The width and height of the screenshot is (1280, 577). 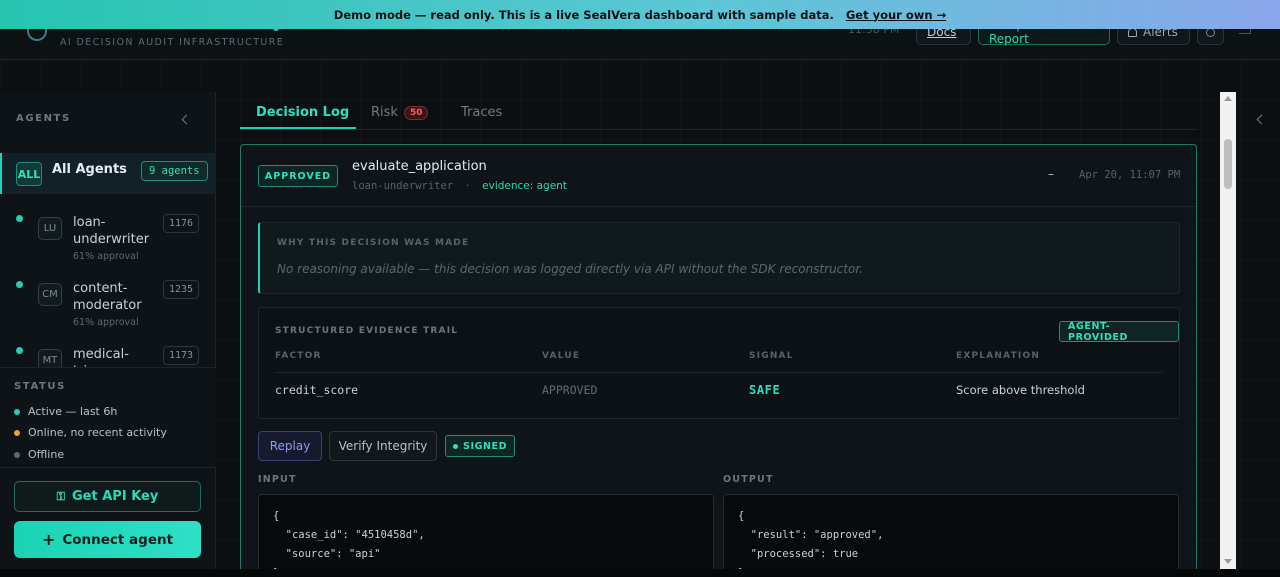 What do you see at coordinates (561, 356) in the screenshot?
I see `column-header-value: VALUE` at bounding box center [561, 356].